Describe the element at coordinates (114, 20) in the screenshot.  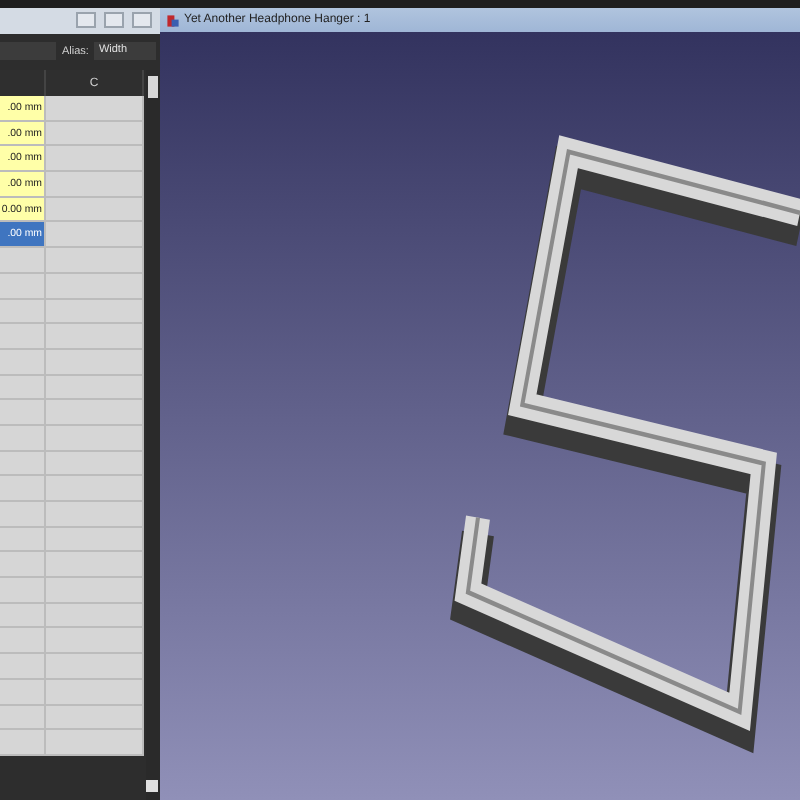
I see `restore-button` at that location.